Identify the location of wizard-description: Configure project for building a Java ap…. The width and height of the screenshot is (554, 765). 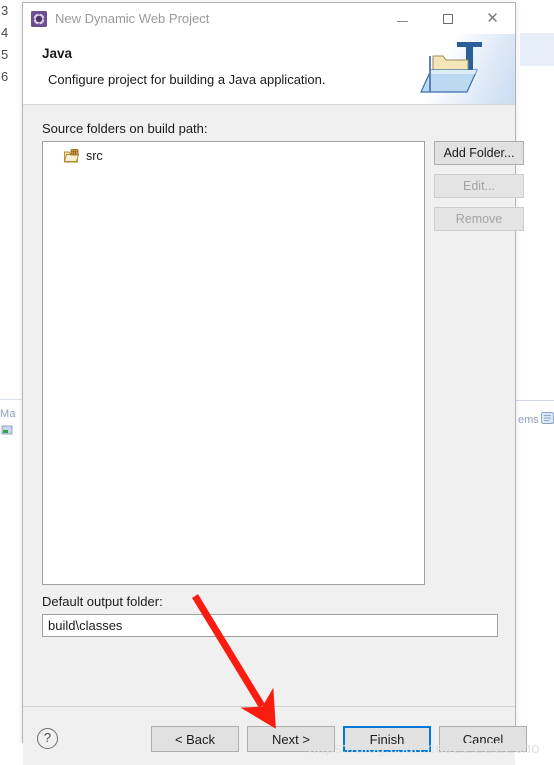
(187, 79).